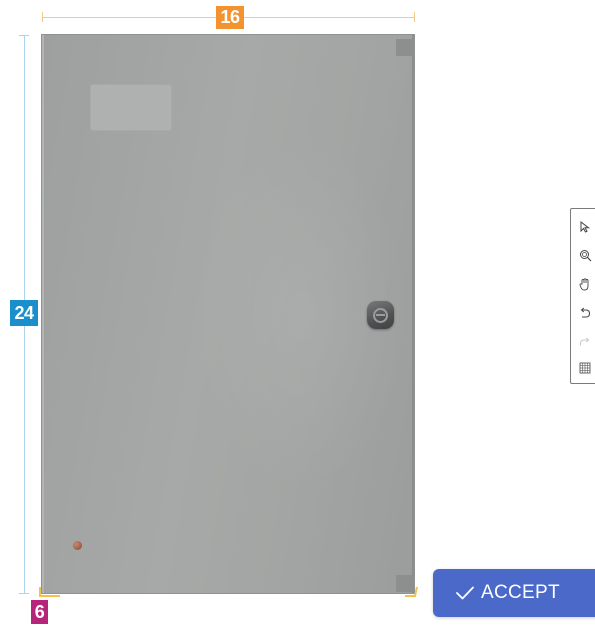 Image resolution: width=595 pixels, height=628 pixels. What do you see at coordinates (585, 368) in the screenshot?
I see `grid-icon` at bounding box center [585, 368].